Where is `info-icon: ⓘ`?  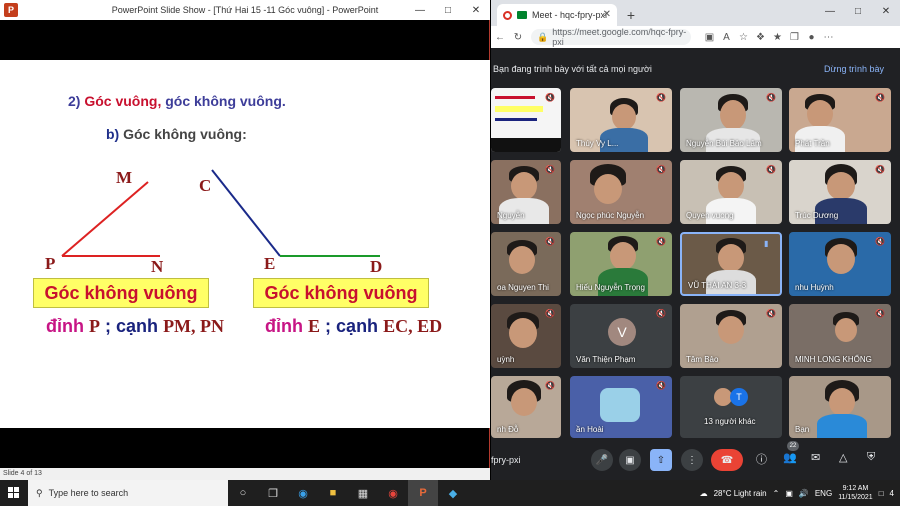 info-icon: ⓘ is located at coordinates (761, 459).